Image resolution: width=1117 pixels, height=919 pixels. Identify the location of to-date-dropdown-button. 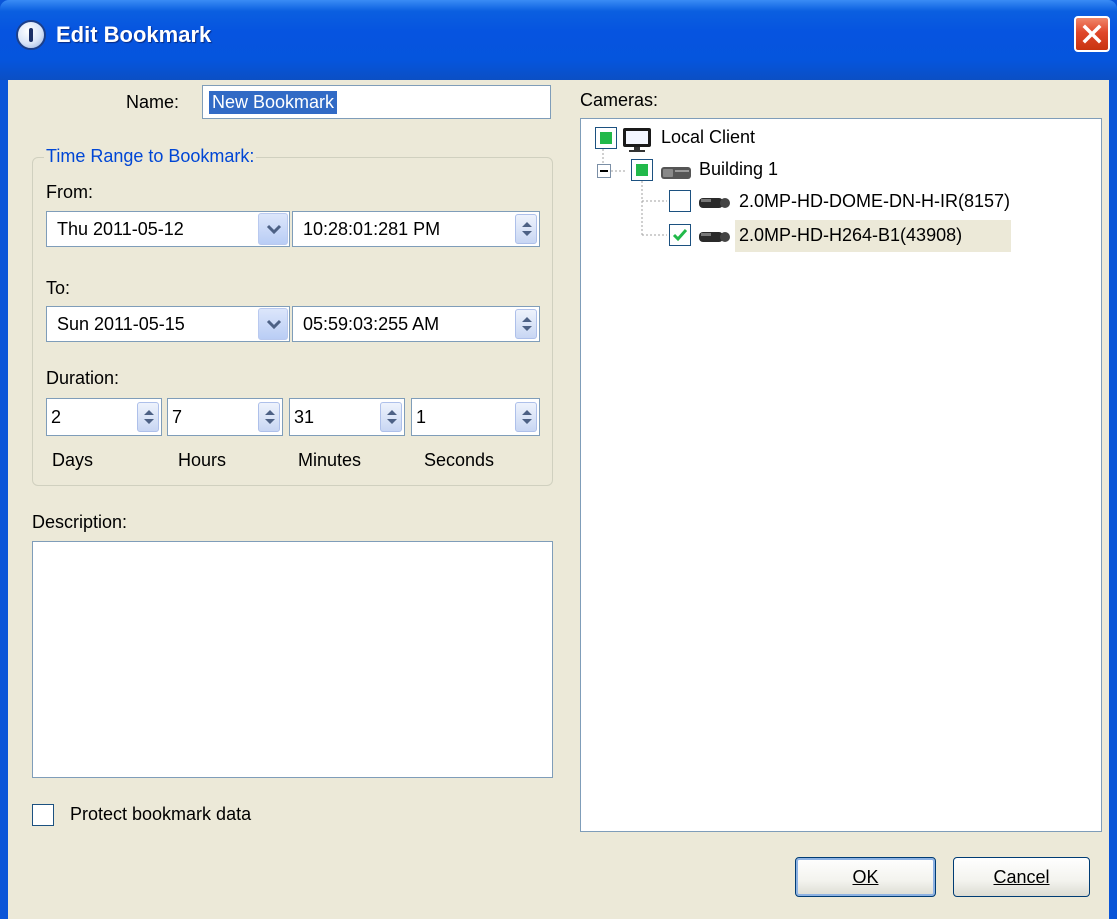
(273, 324).